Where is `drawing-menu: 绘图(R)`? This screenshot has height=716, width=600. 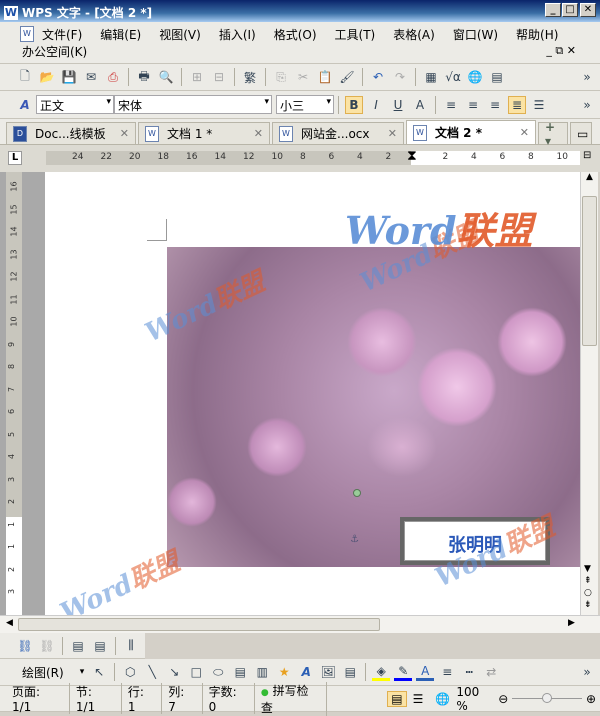
drawing-menu: 绘图(R) is located at coordinates (43, 672).